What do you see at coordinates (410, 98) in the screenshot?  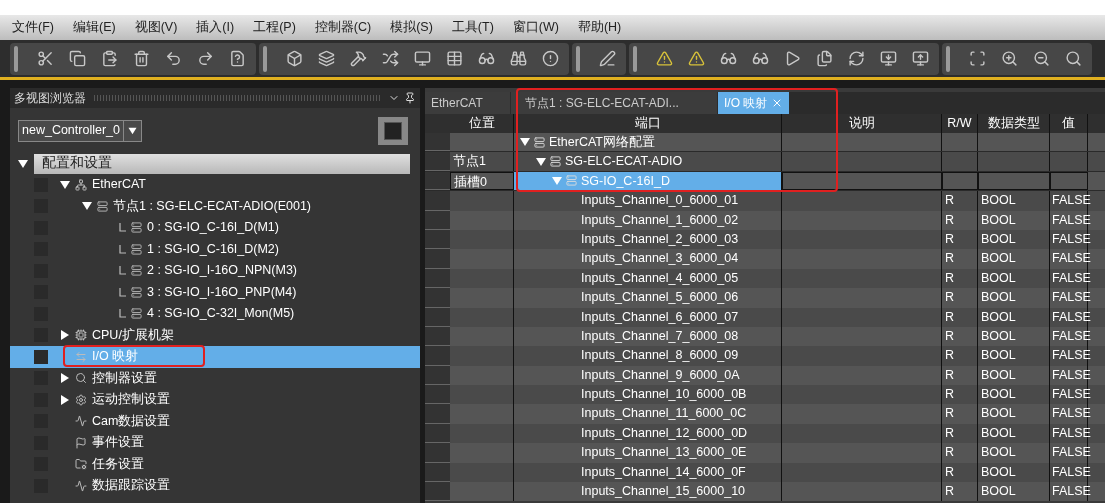 I see `pin-icon` at bounding box center [410, 98].